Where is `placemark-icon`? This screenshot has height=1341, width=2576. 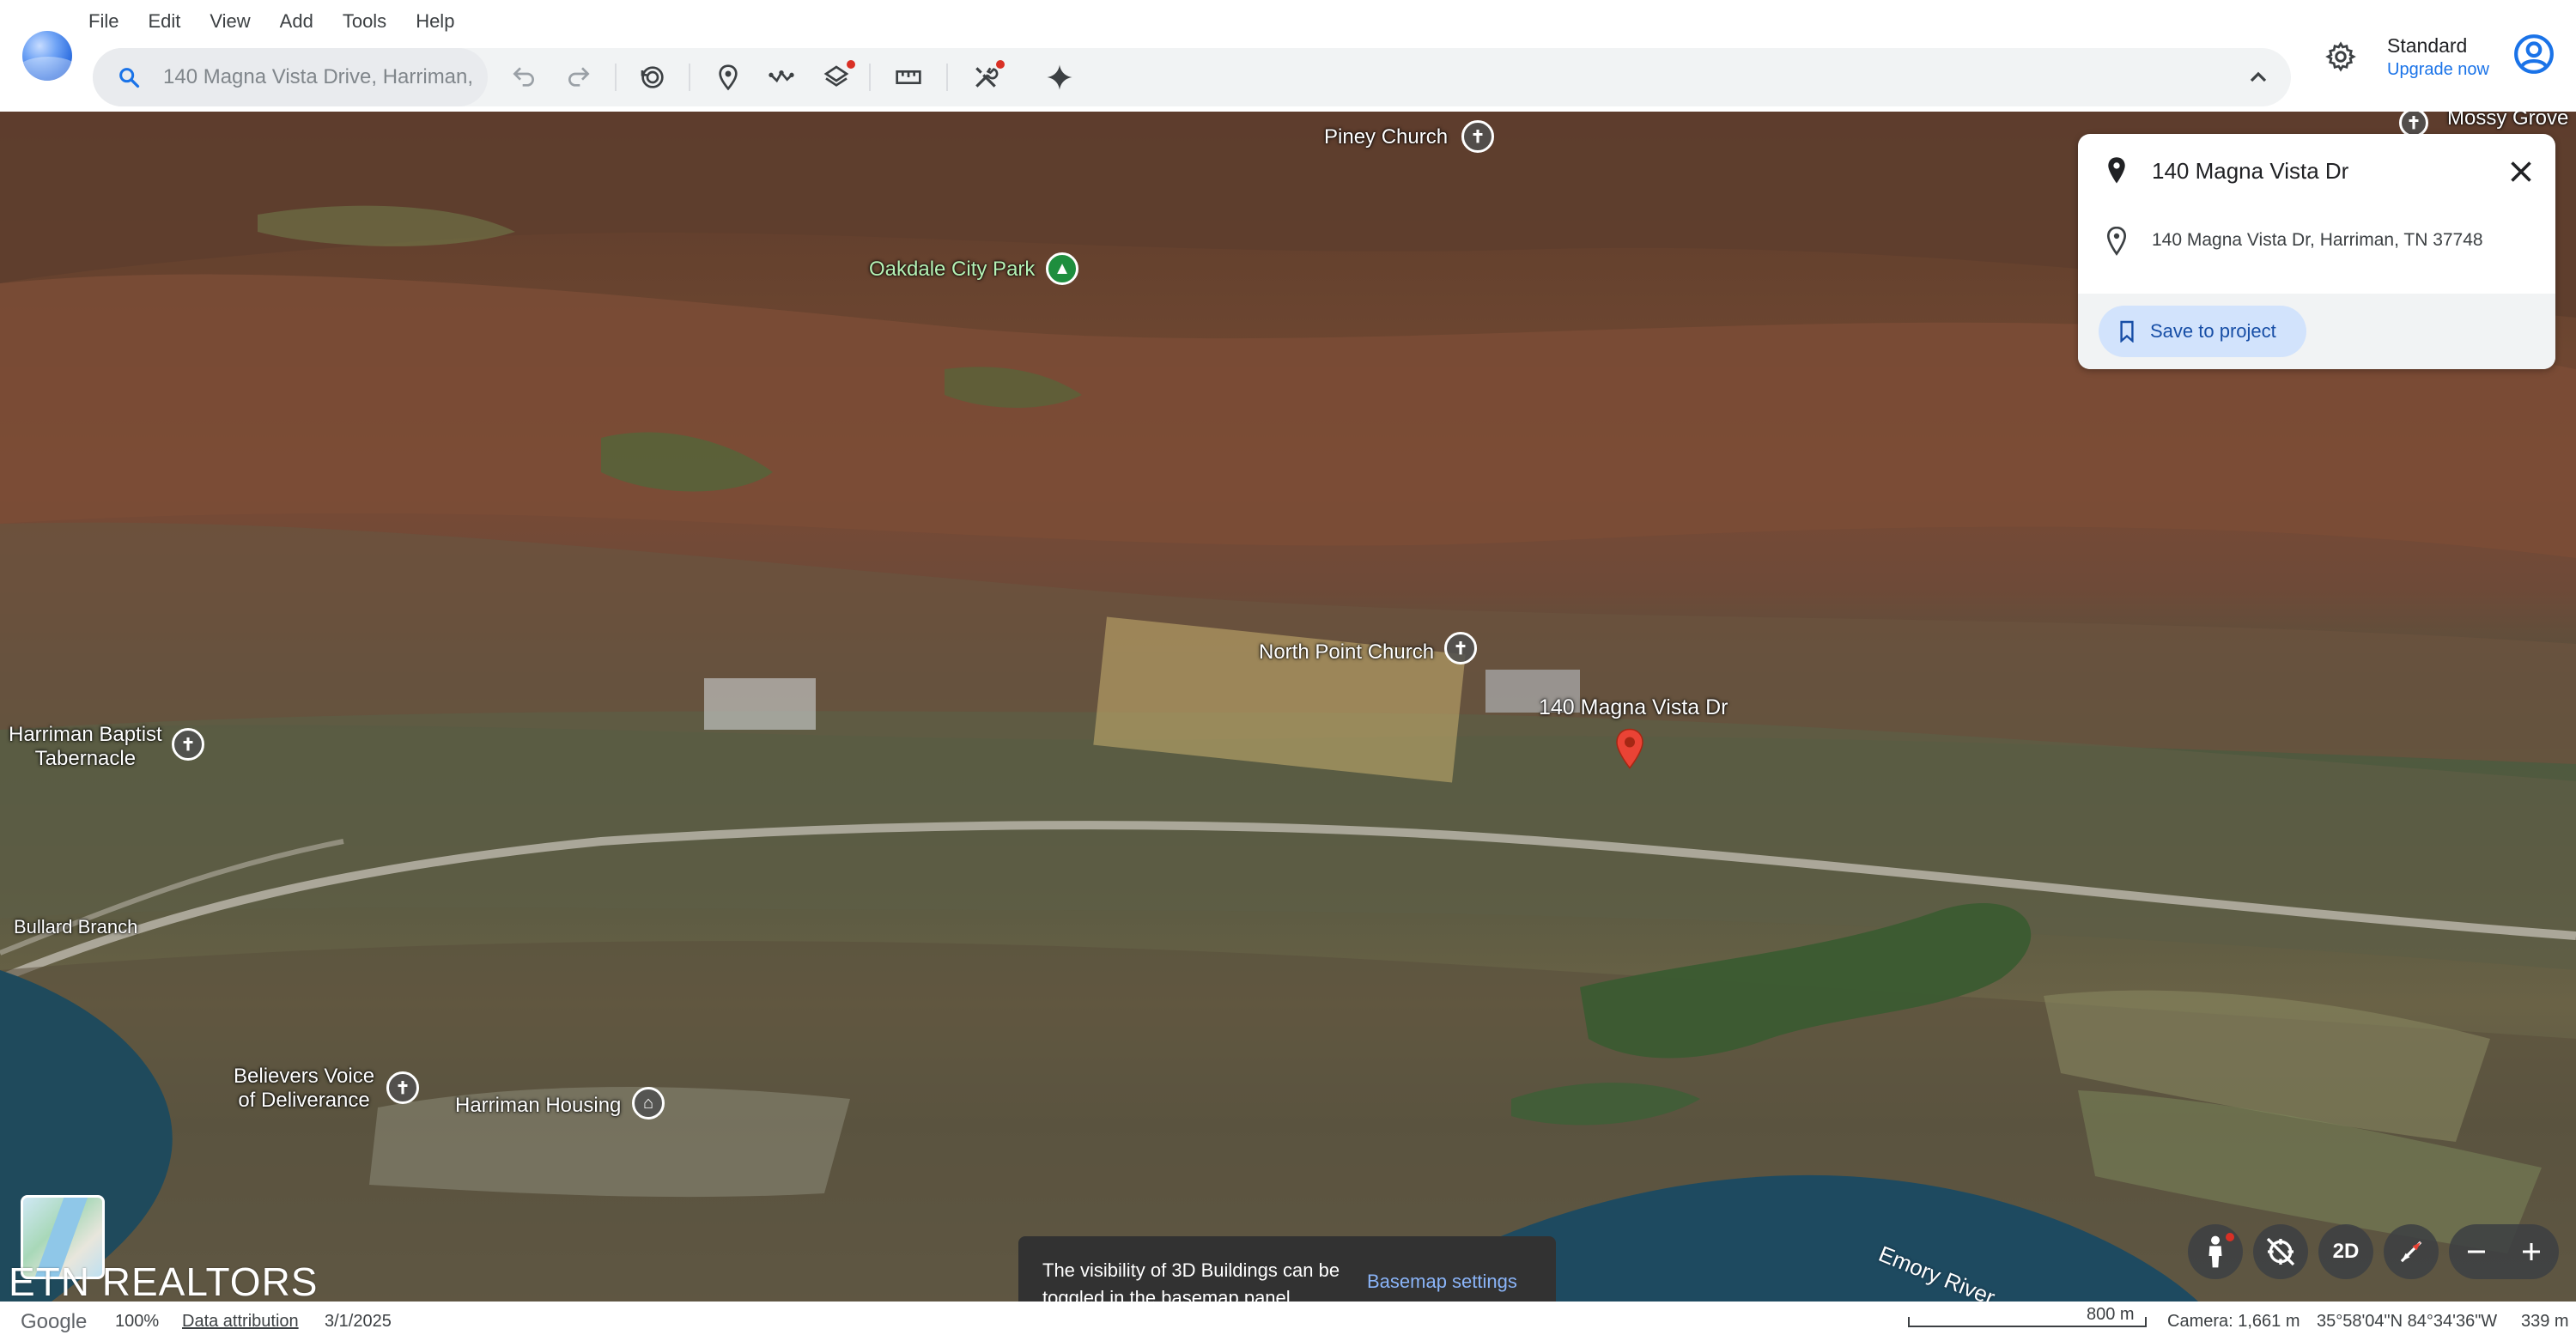
placemark-icon is located at coordinates (728, 77).